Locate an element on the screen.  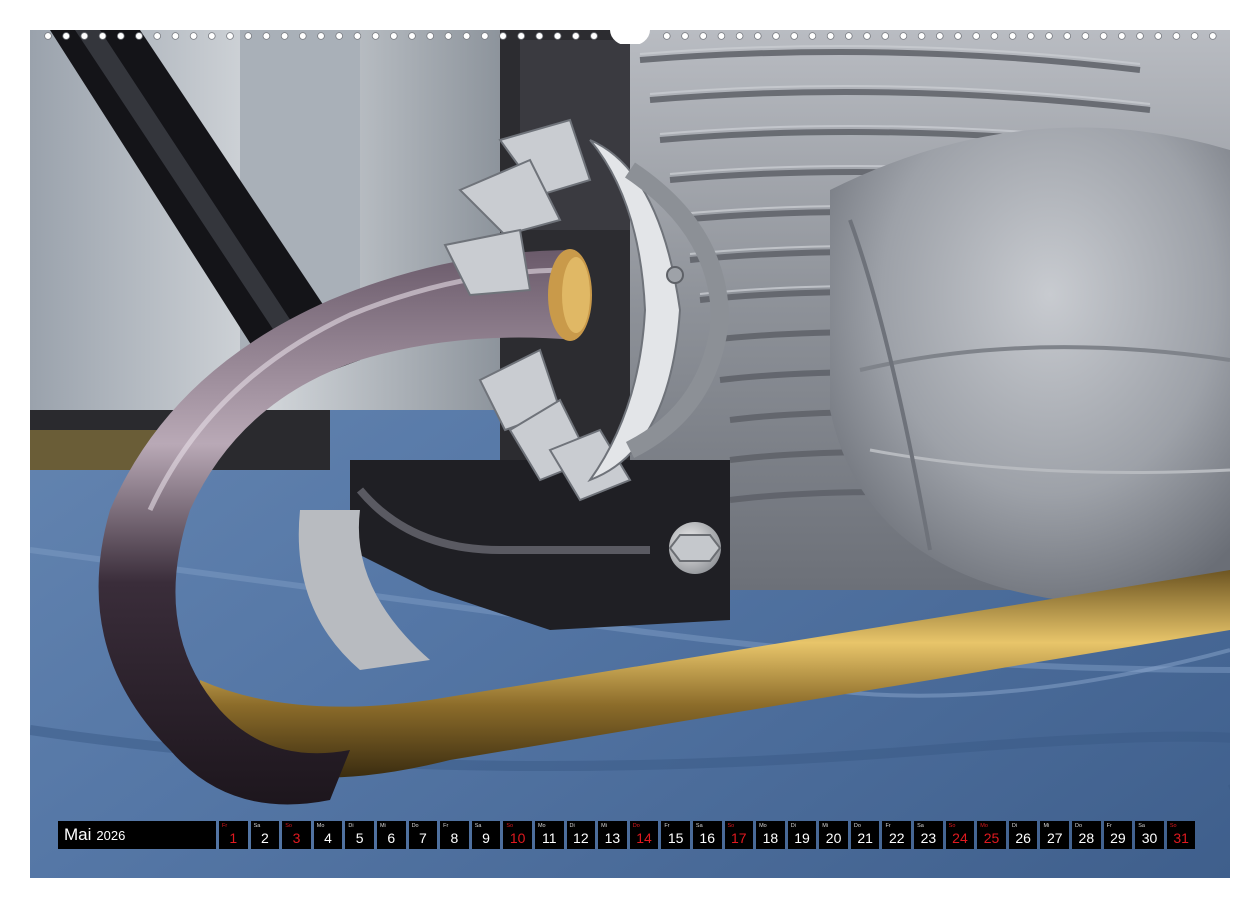
day-cell: Di 5 is located at coordinates (359, 835).